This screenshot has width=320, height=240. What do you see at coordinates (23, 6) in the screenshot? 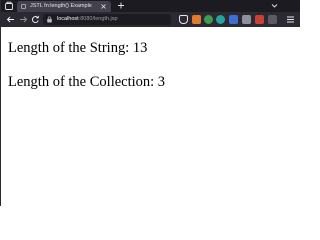
I see `page-favicon-icon` at bounding box center [23, 6].